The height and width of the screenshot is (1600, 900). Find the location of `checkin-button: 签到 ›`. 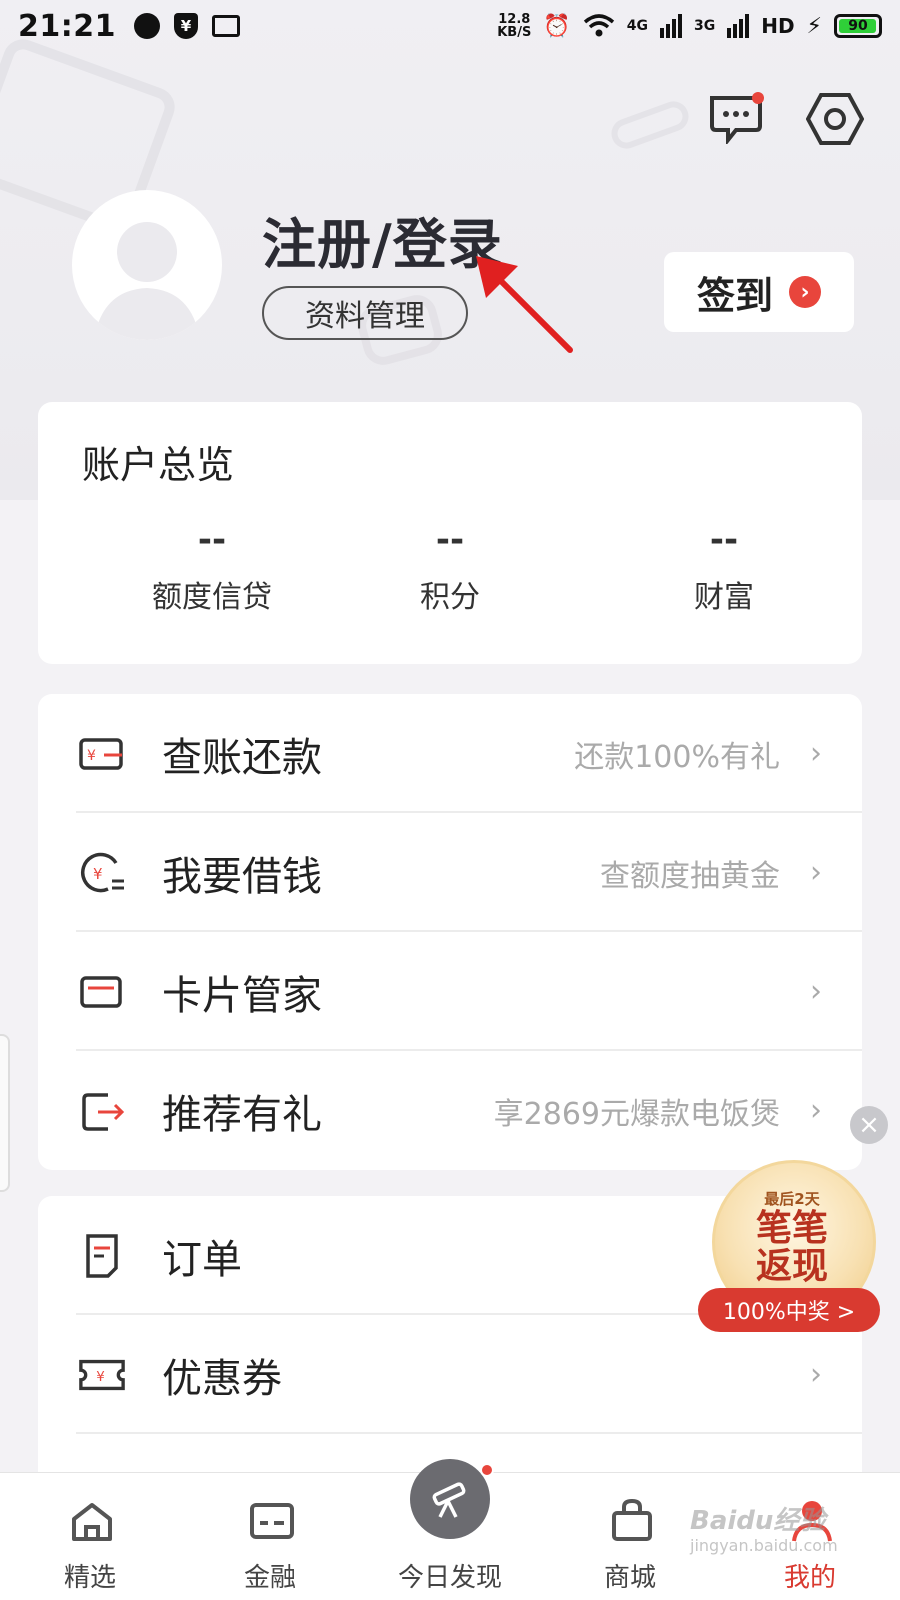

checkin-button: 签到 › is located at coordinates (759, 292).